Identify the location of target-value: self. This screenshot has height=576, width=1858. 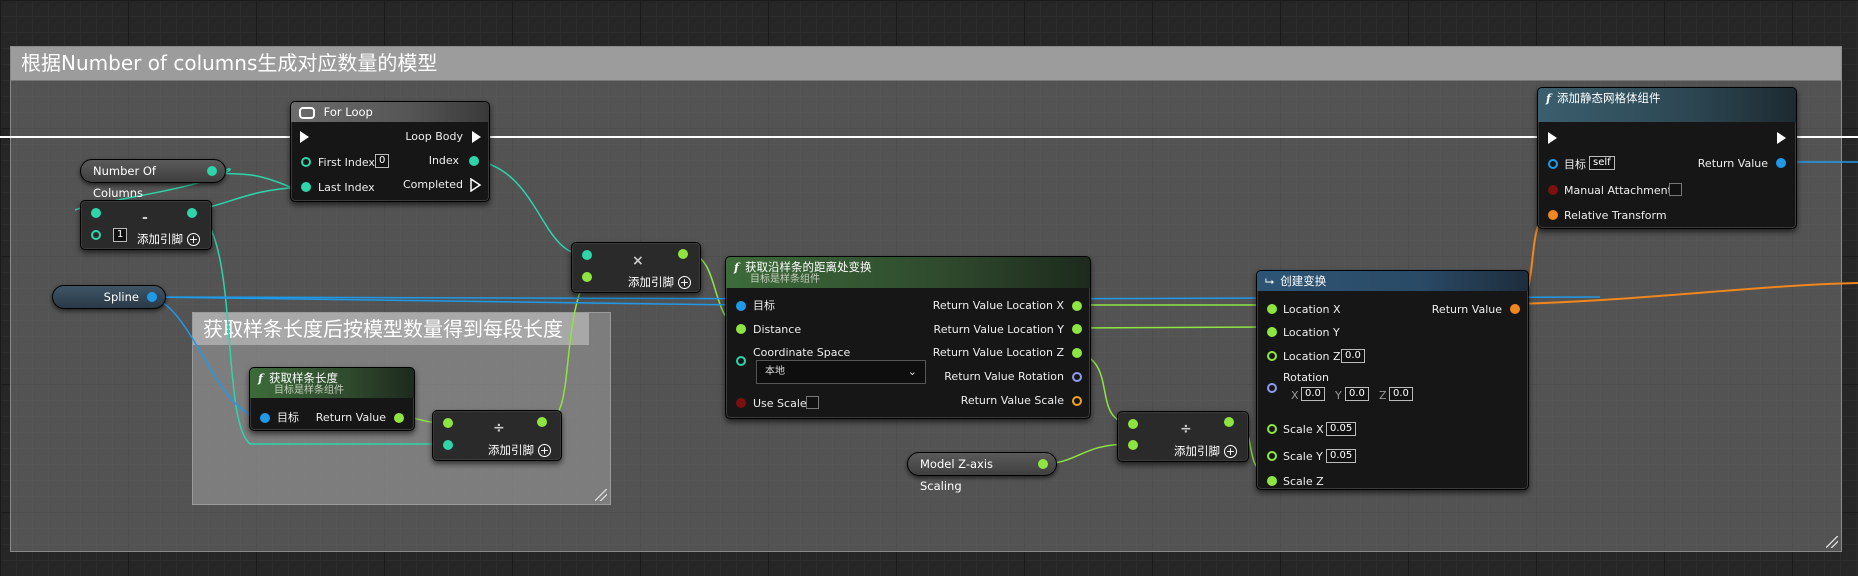
(1602, 163).